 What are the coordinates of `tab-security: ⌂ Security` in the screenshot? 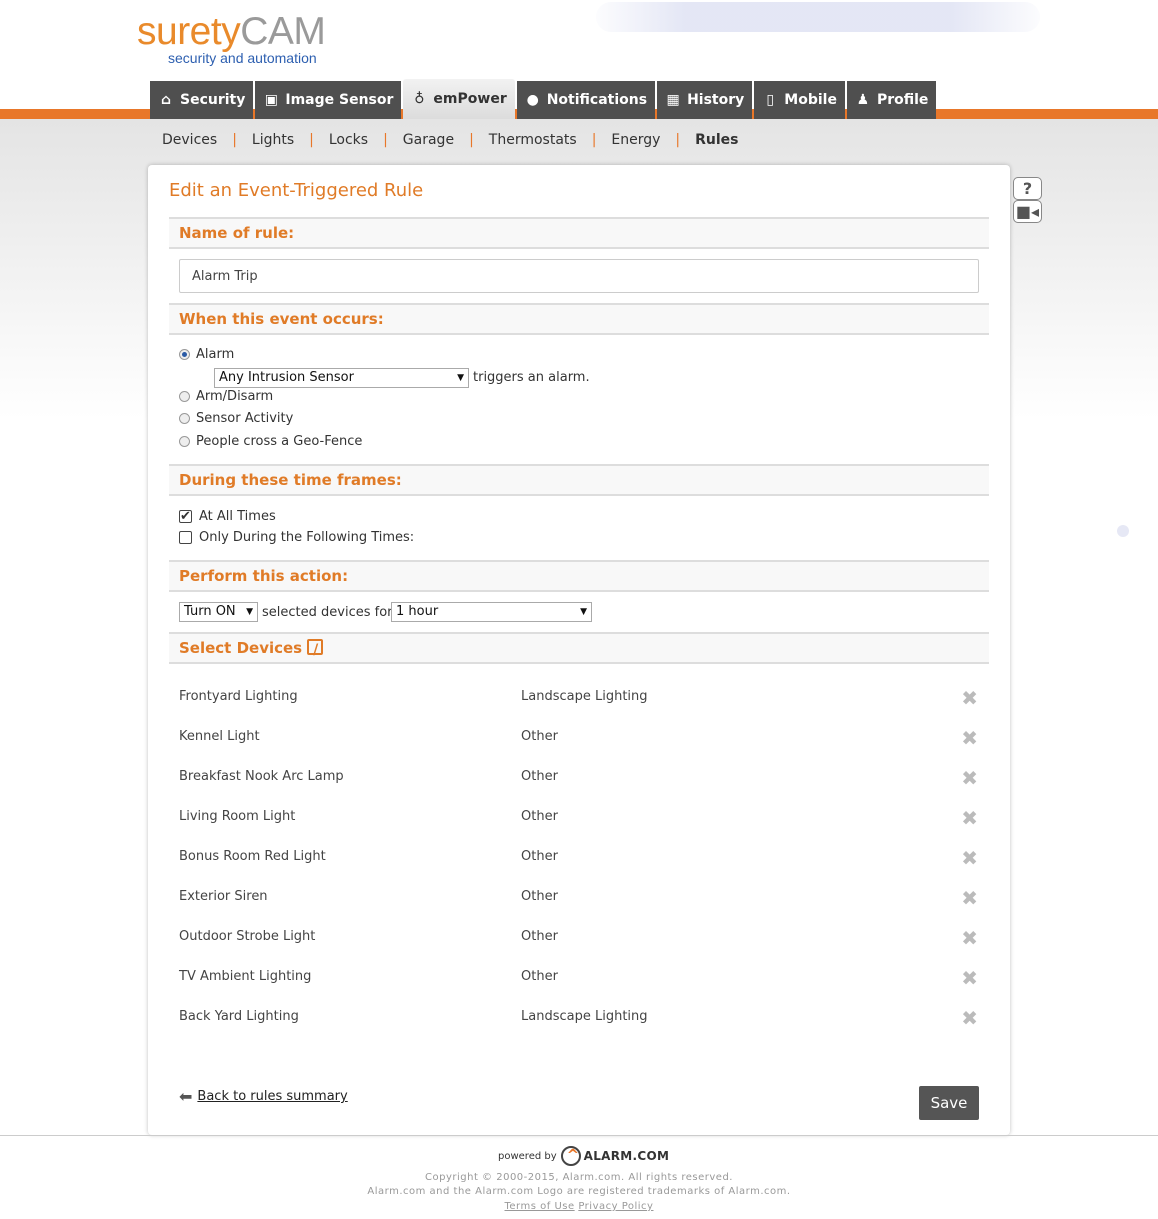 It's located at (202, 100).